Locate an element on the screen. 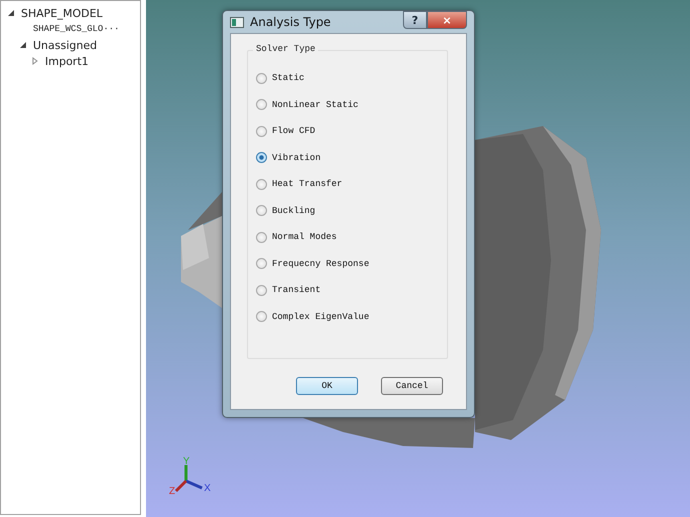 The width and height of the screenshot is (690, 517). radio-label: Buckling is located at coordinates (294, 211).